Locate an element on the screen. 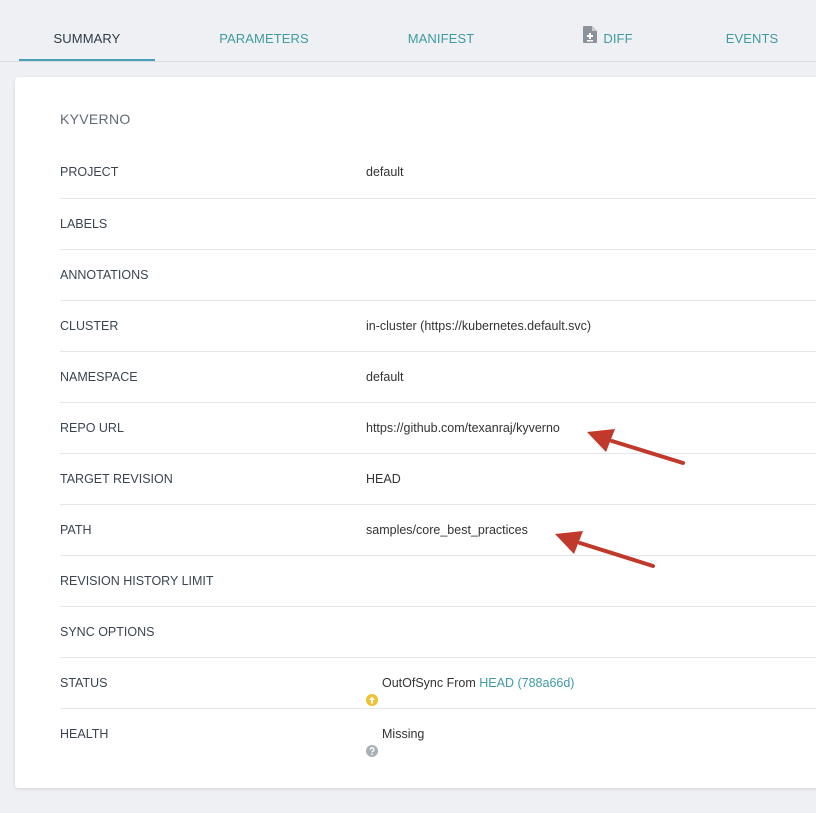 The width and height of the screenshot is (816, 813). field-label: SYNC OPTIONS is located at coordinates (107, 632).